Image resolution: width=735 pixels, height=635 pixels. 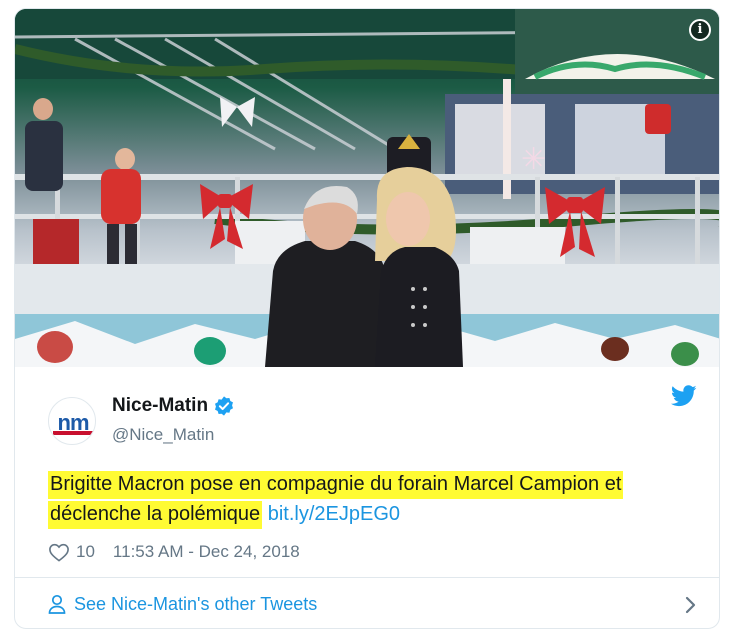 What do you see at coordinates (684, 396) in the screenshot?
I see `twitter-bird-icon` at bounding box center [684, 396].